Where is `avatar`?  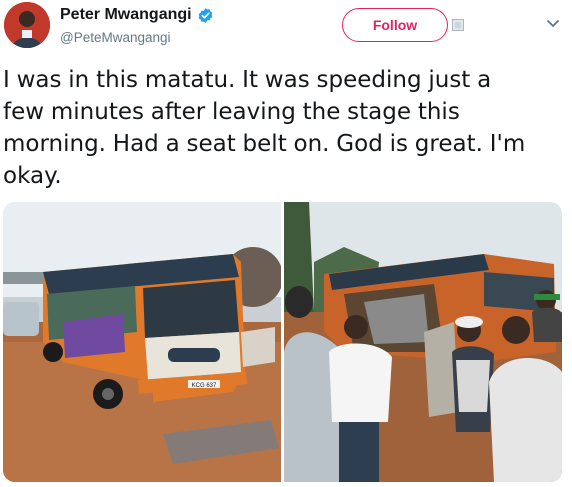
avatar is located at coordinates (27, 25).